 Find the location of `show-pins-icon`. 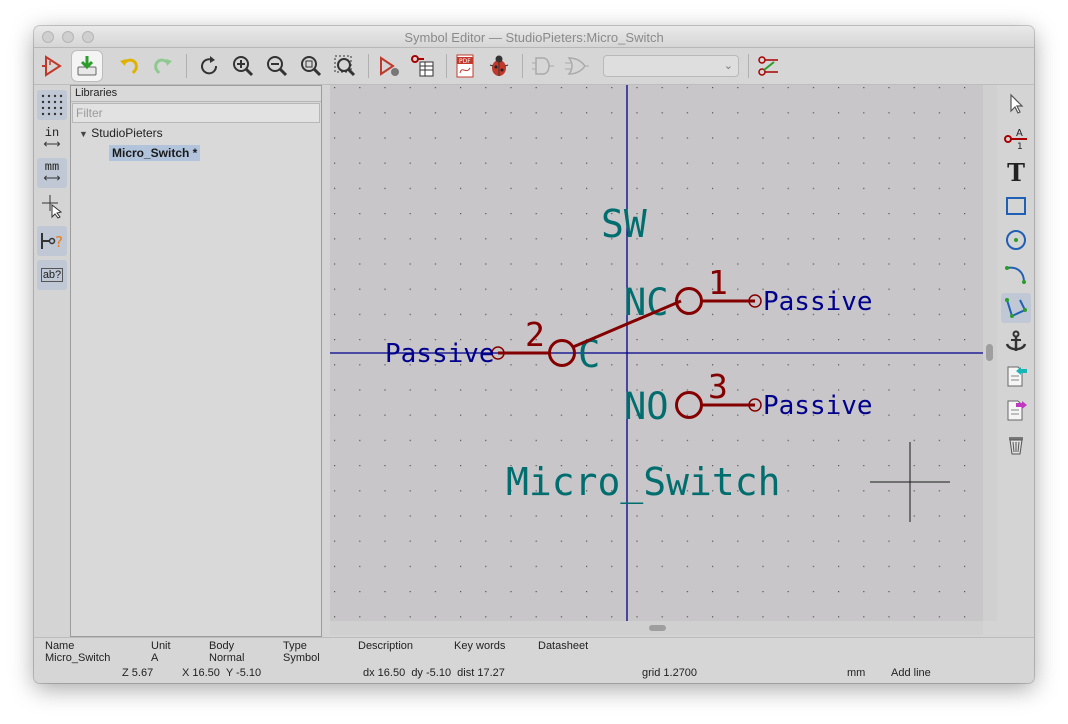

show-pins-icon is located at coordinates (769, 66).